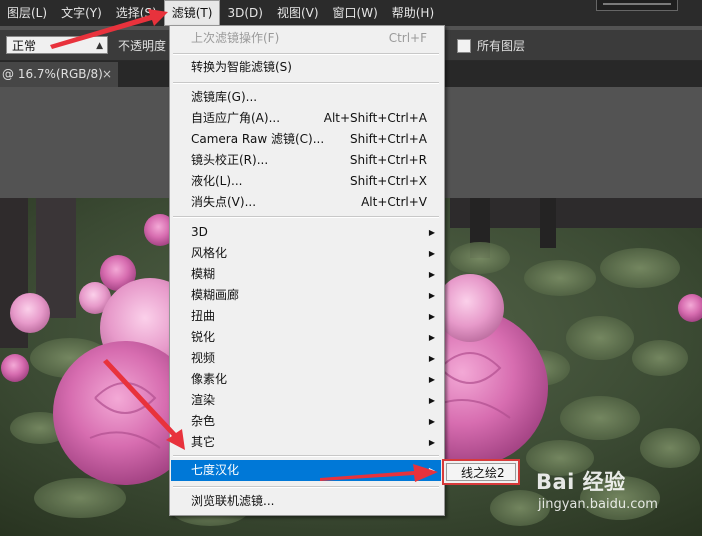  I want to click on menu-item-shortcut: Shift+Ctrl+X, so click(388, 181).